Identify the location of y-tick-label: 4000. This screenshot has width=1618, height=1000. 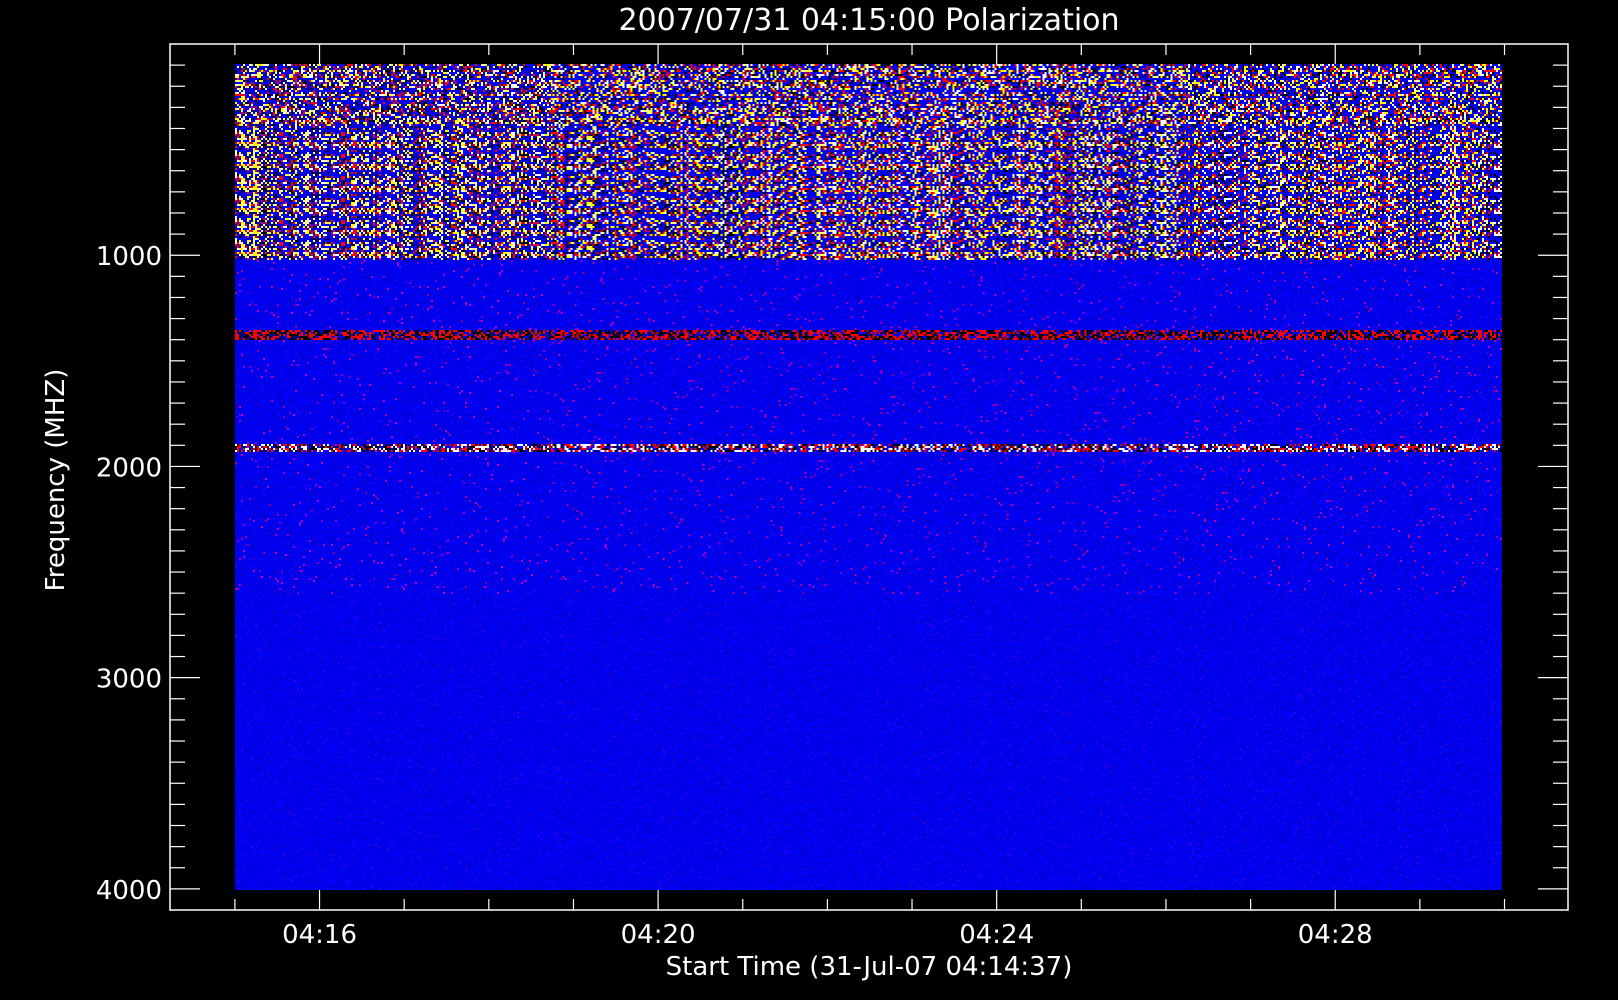
(129, 891).